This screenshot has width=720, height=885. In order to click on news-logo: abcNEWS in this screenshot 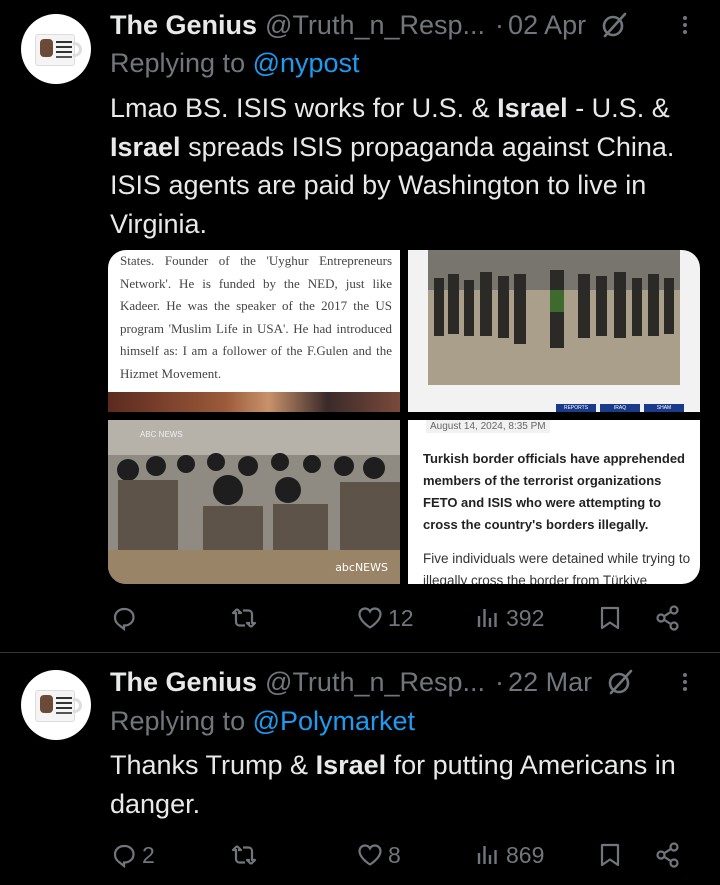, I will do `click(361, 567)`.